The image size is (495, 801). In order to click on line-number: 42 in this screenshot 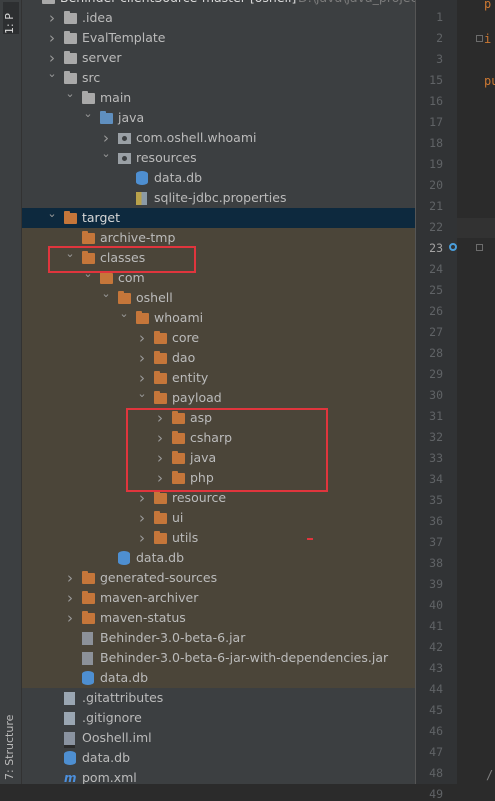, I will do `click(436, 647)`.